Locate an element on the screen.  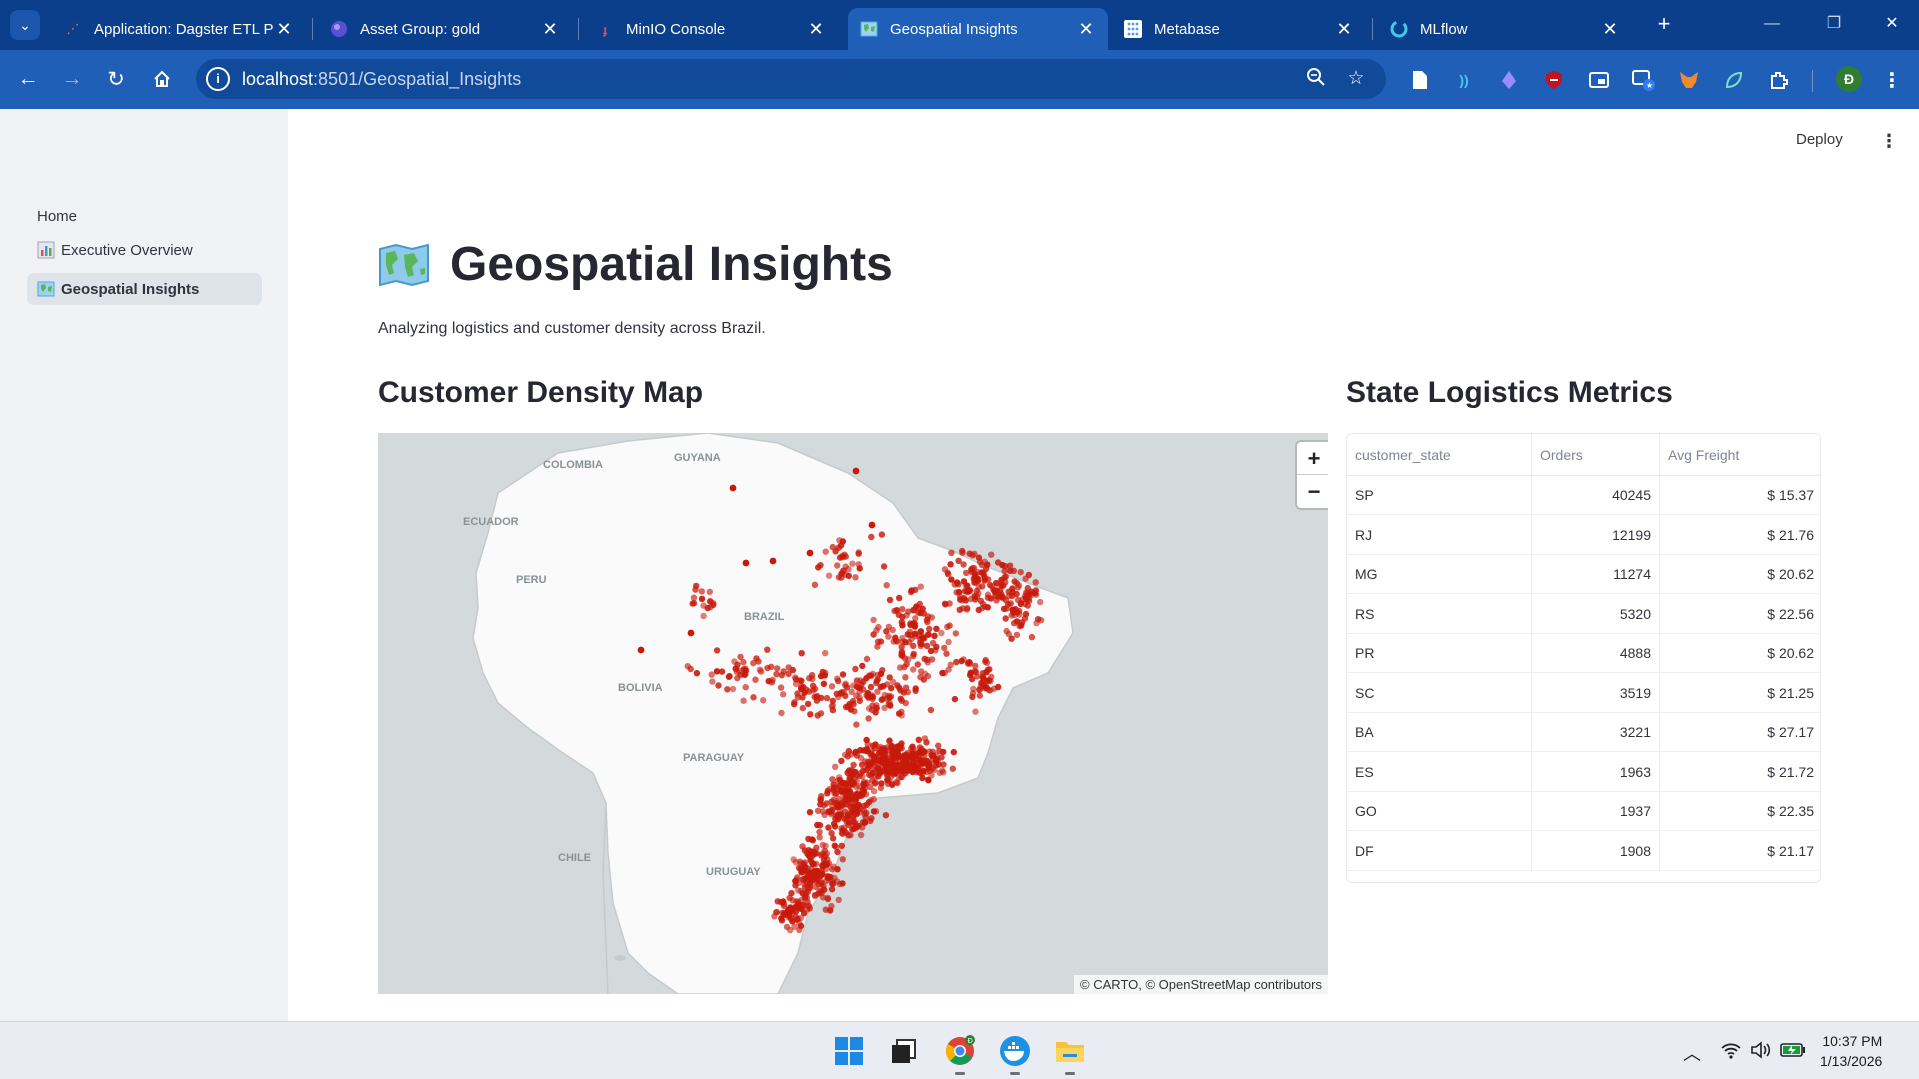
leaf-extension-icon is located at coordinates (1734, 80).